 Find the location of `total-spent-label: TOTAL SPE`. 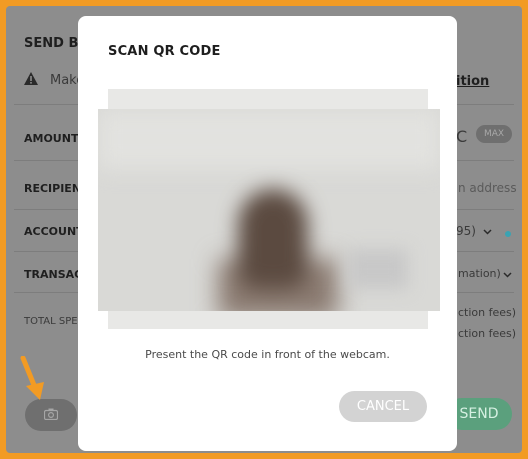

total-spent-label: TOTAL SPE is located at coordinates (51, 321).